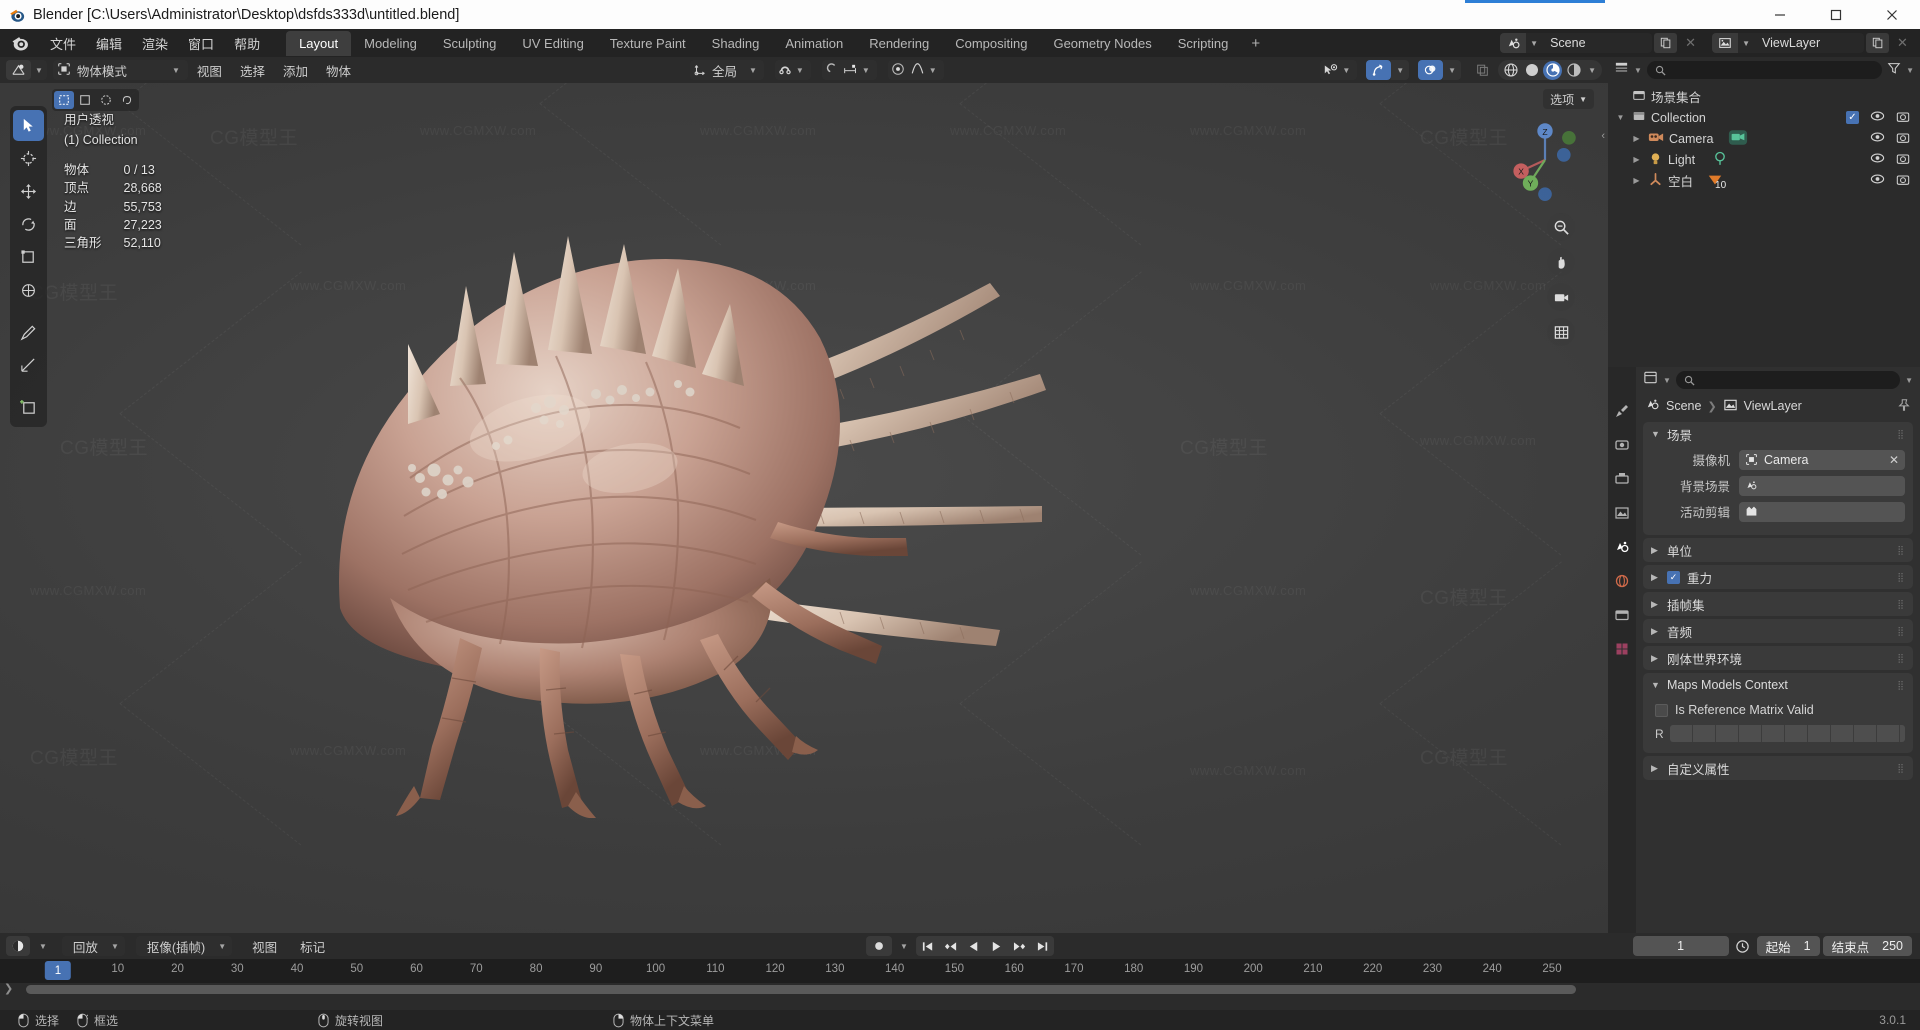 The image size is (1920, 1030). What do you see at coordinates (1661, 710) in the screenshot?
I see `reference-matrix-valid-checkbox` at bounding box center [1661, 710].